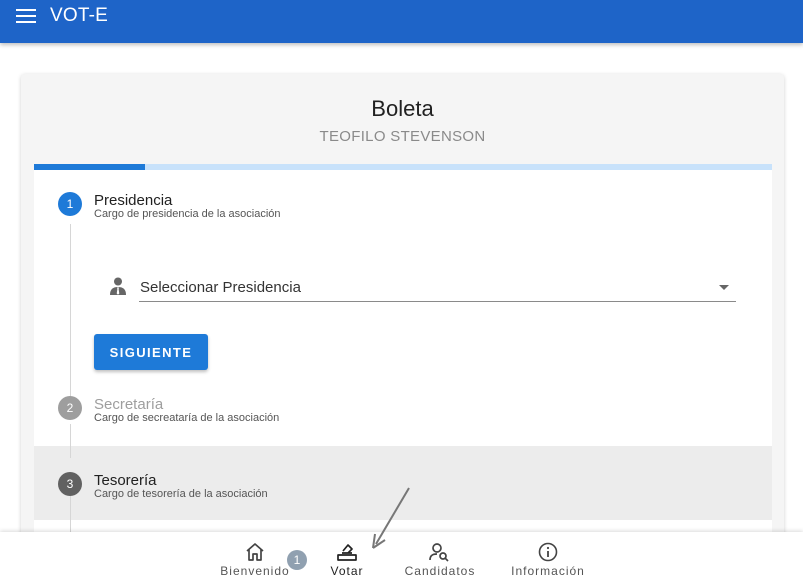 The width and height of the screenshot is (803, 587). What do you see at coordinates (347, 552) in the screenshot?
I see `ballot-box-icon` at bounding box center [347, 552].